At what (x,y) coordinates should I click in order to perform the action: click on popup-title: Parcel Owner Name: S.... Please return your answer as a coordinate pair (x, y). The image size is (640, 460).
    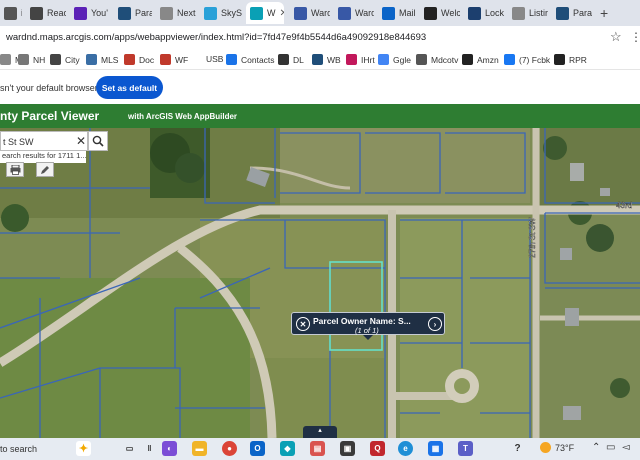
    Looking at the image, I should click on (362, 321).